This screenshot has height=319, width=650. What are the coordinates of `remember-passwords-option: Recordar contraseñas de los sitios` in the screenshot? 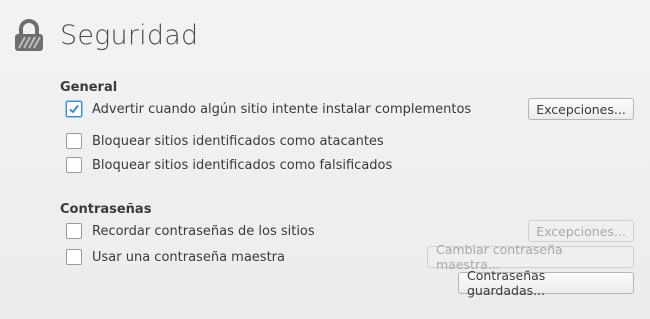 It's located at (190, 231).